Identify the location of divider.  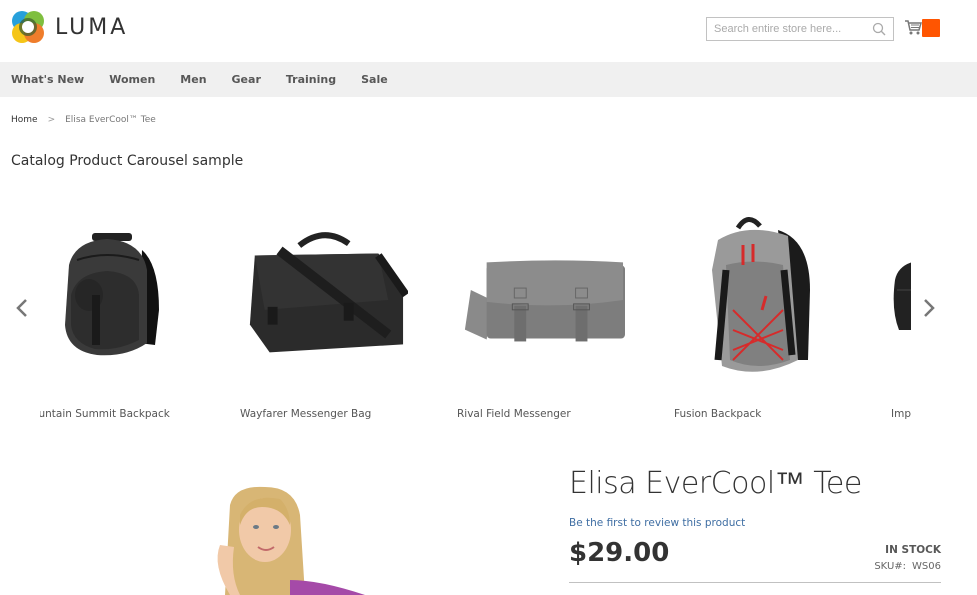
(755, 582).